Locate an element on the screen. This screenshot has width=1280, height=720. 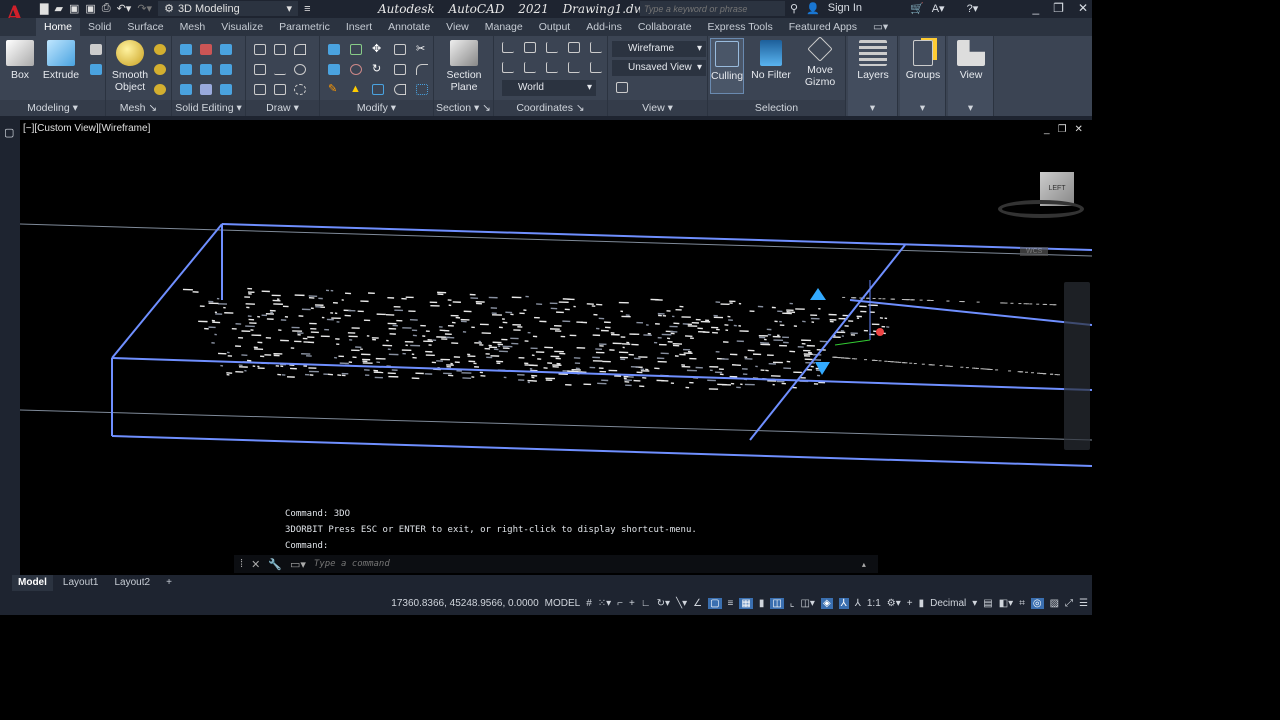
auto-scale-icon: ⅄ is located at coordinates (858, 603).